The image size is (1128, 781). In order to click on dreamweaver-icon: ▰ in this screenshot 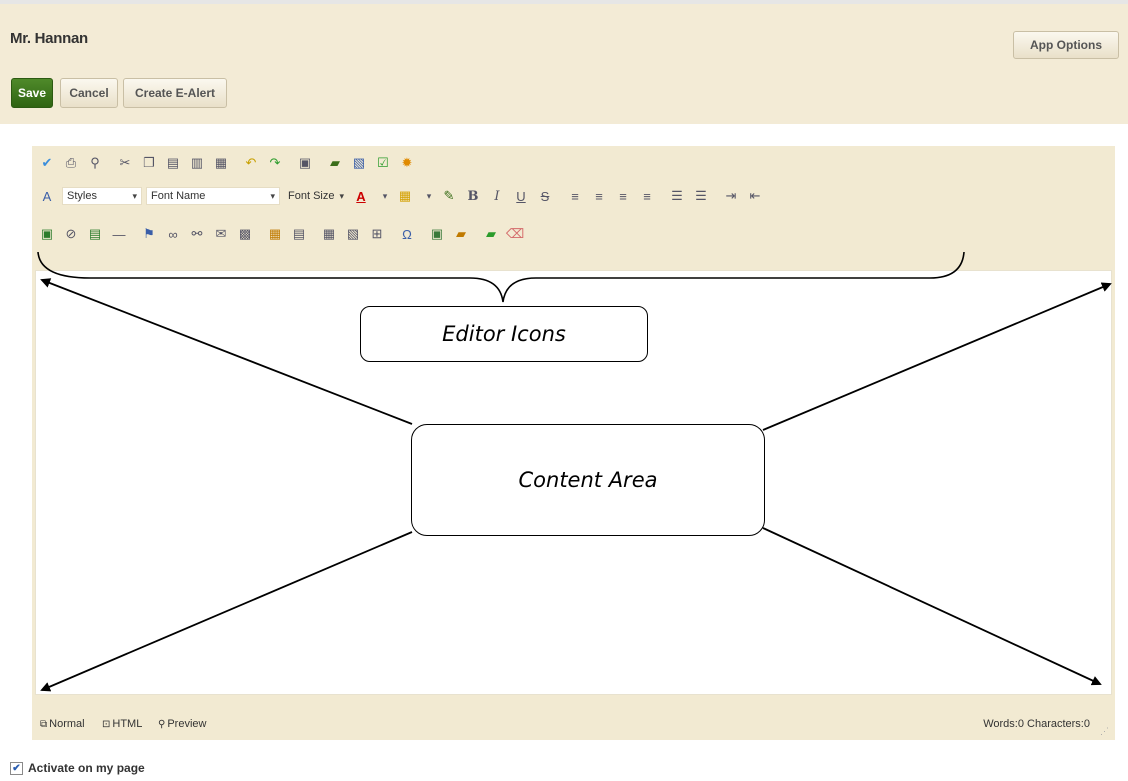, I will do `click(335, 163)`.